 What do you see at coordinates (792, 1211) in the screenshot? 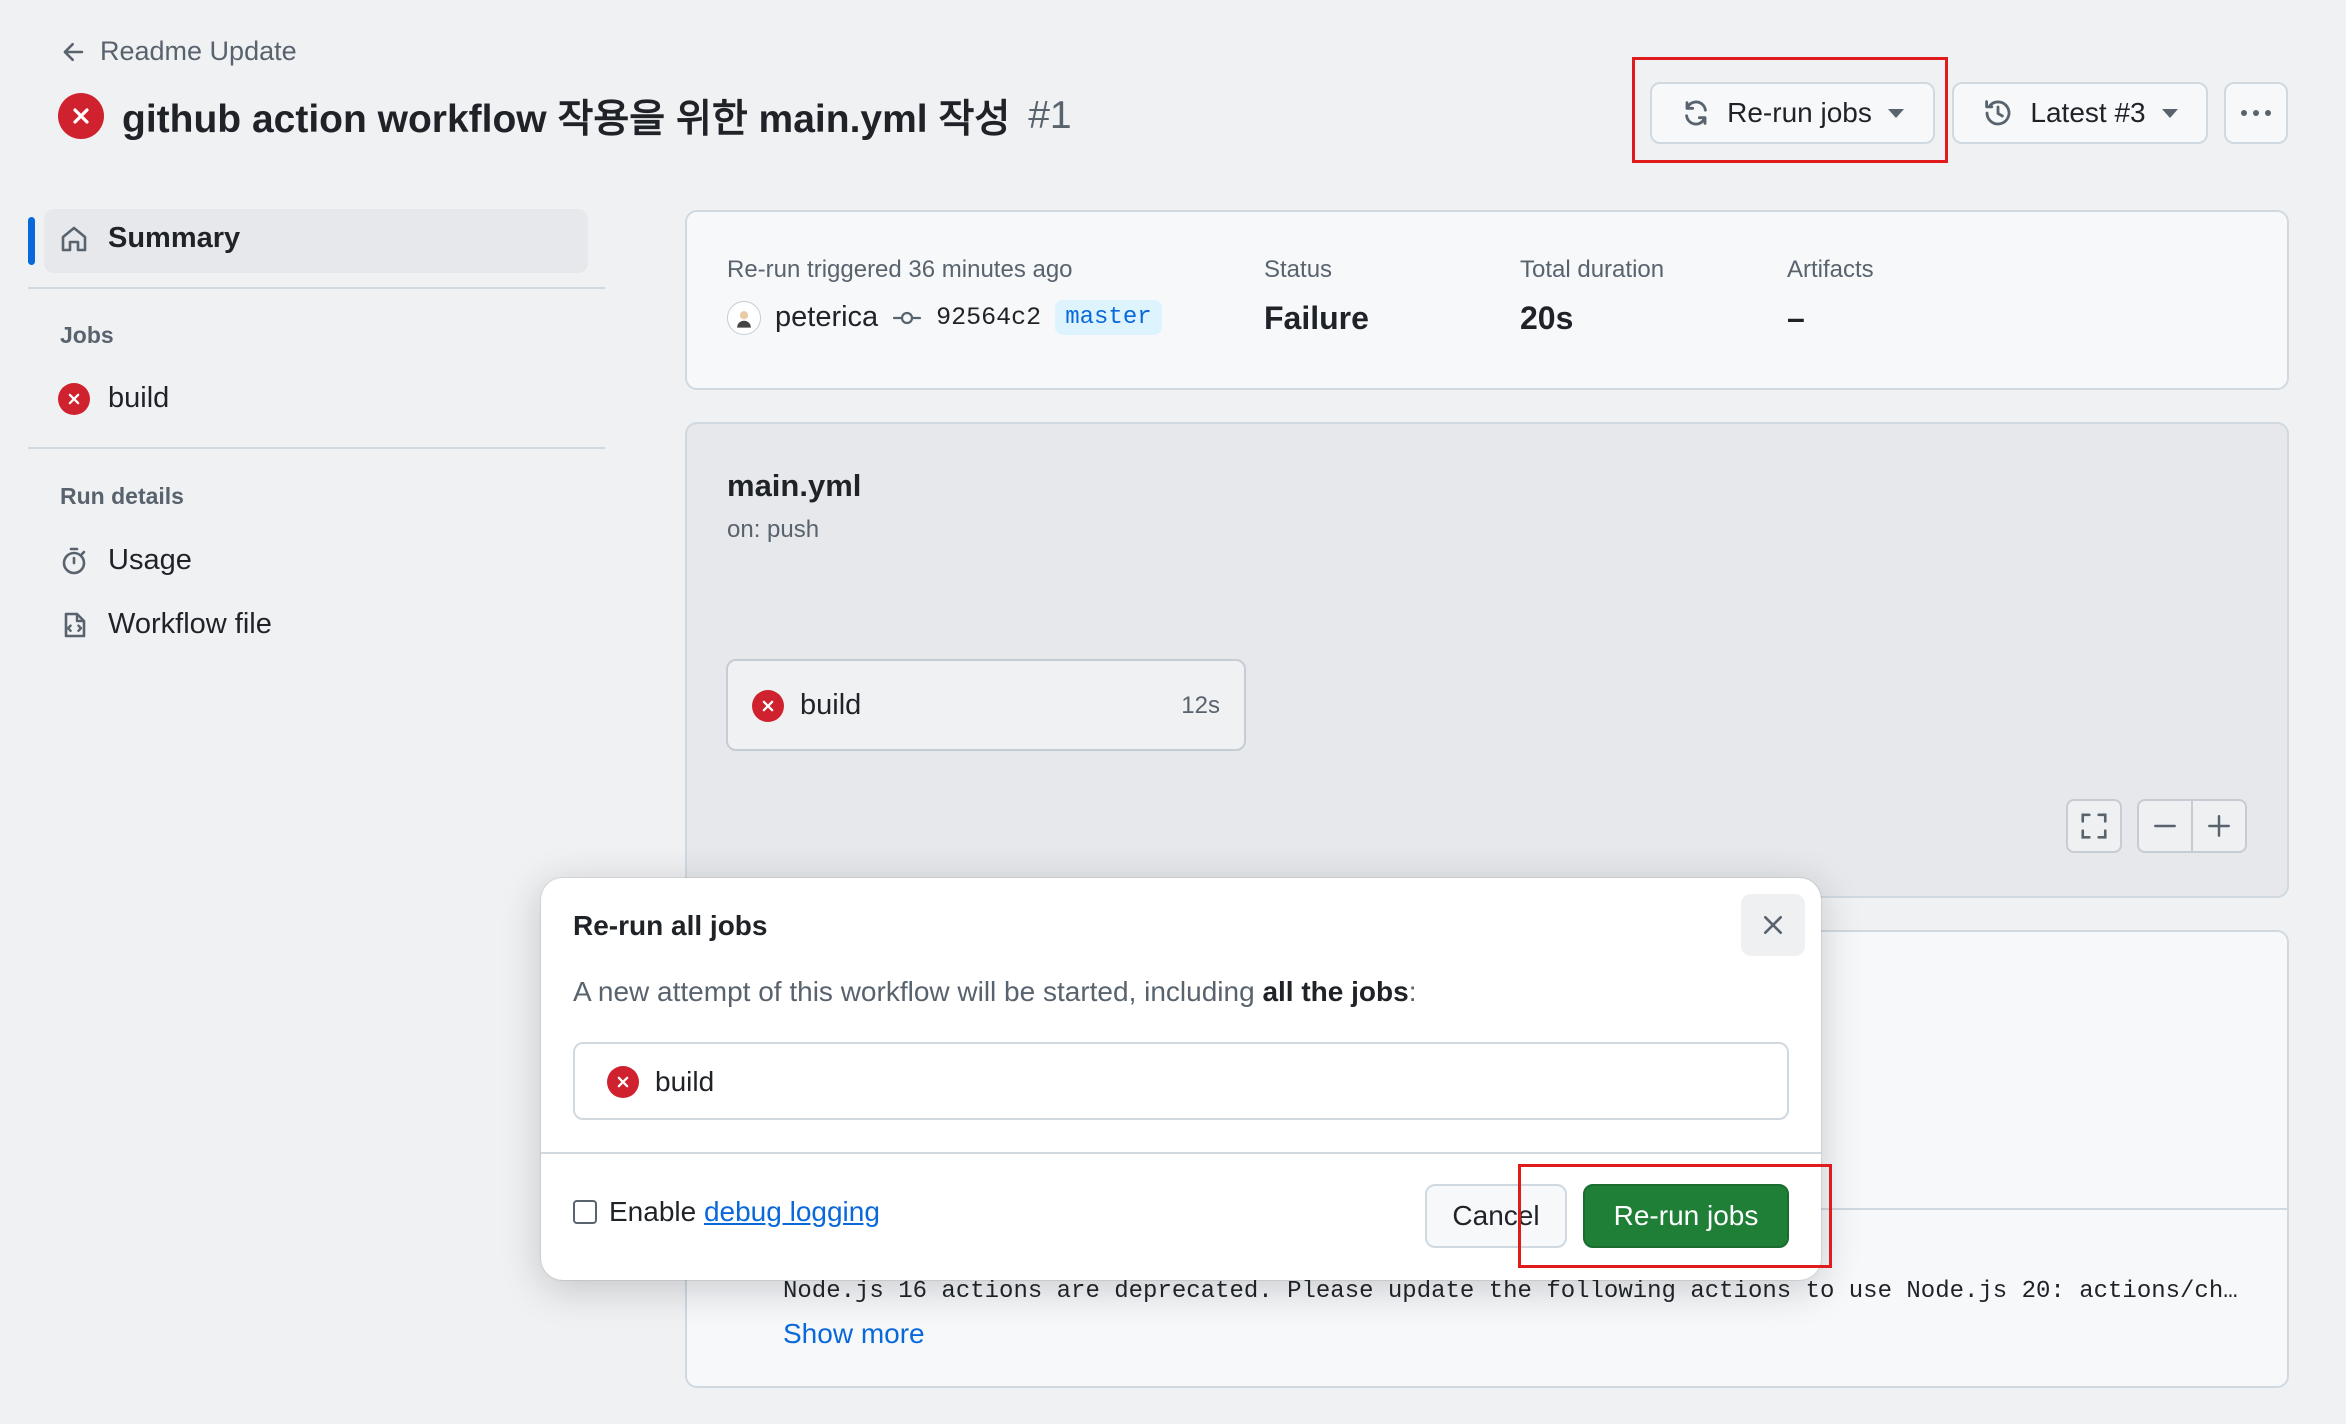
I see `debug-logging-link: debug logging` at bounding box center [792, 1211].